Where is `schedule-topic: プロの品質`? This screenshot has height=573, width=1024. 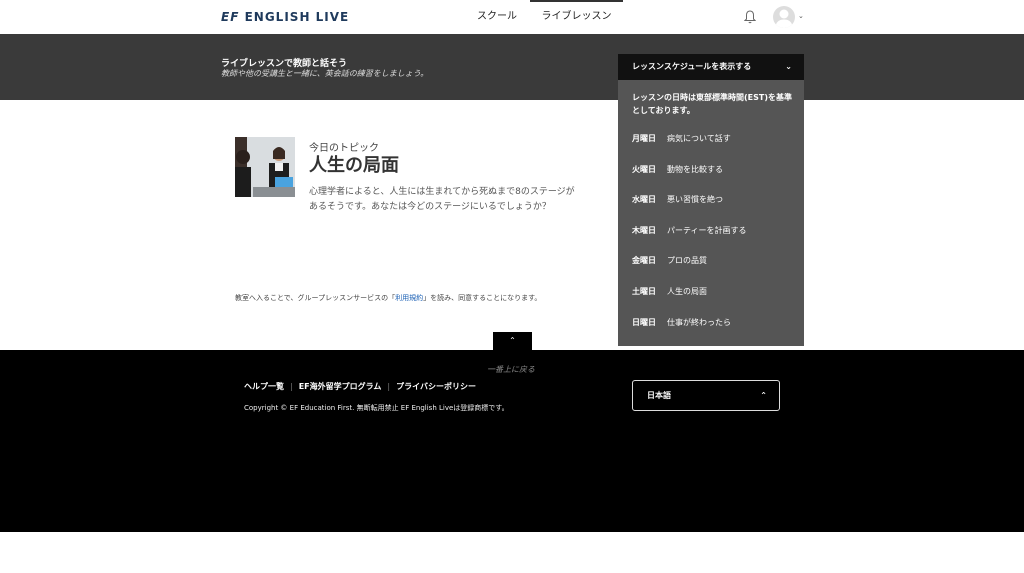 schedule-topic: プロの品質 is located at coordinates (687, 260).